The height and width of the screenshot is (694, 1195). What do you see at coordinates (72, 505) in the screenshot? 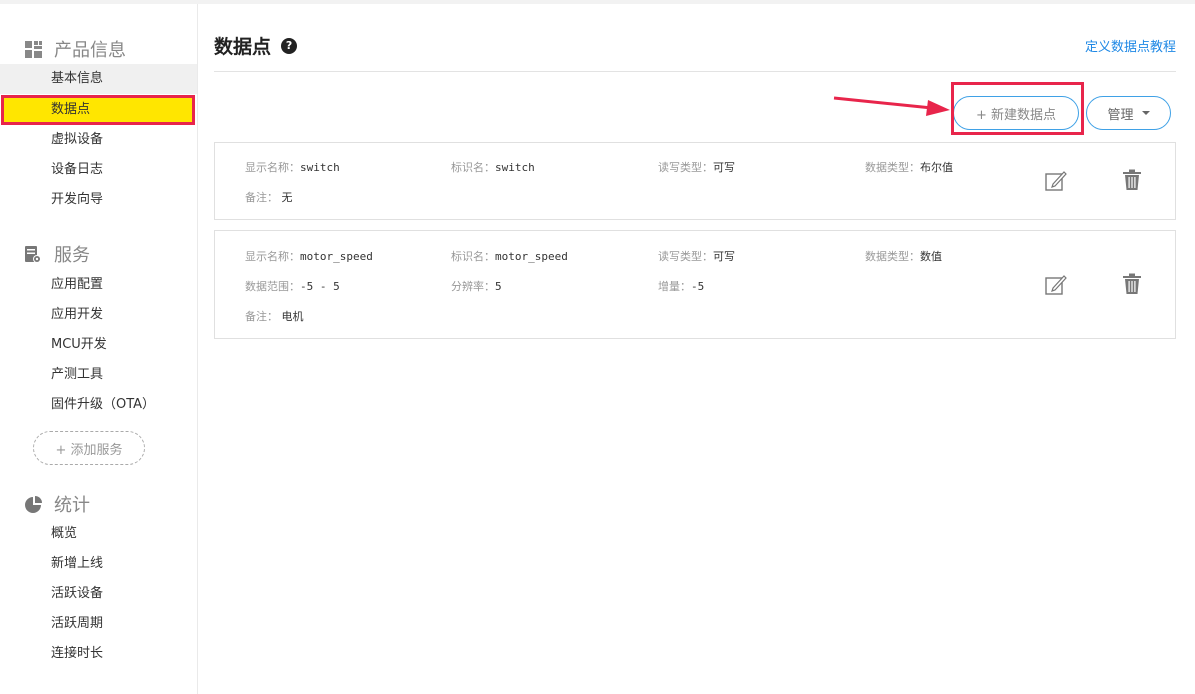
I see `section-title: 统计` at bounding box center [72, 505].